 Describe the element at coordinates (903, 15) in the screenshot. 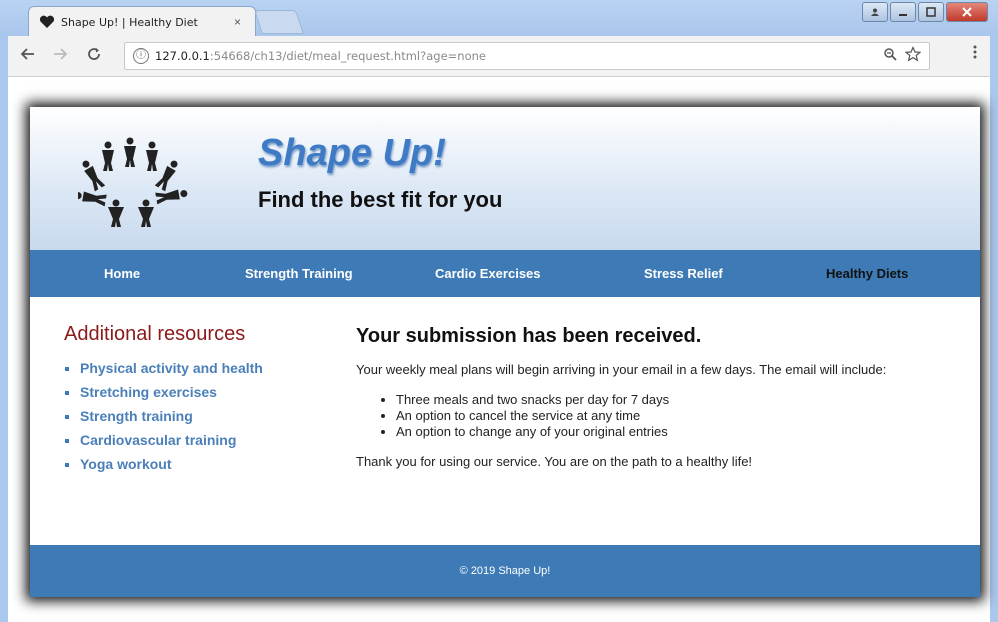

I see `minimize-icon` at that location.